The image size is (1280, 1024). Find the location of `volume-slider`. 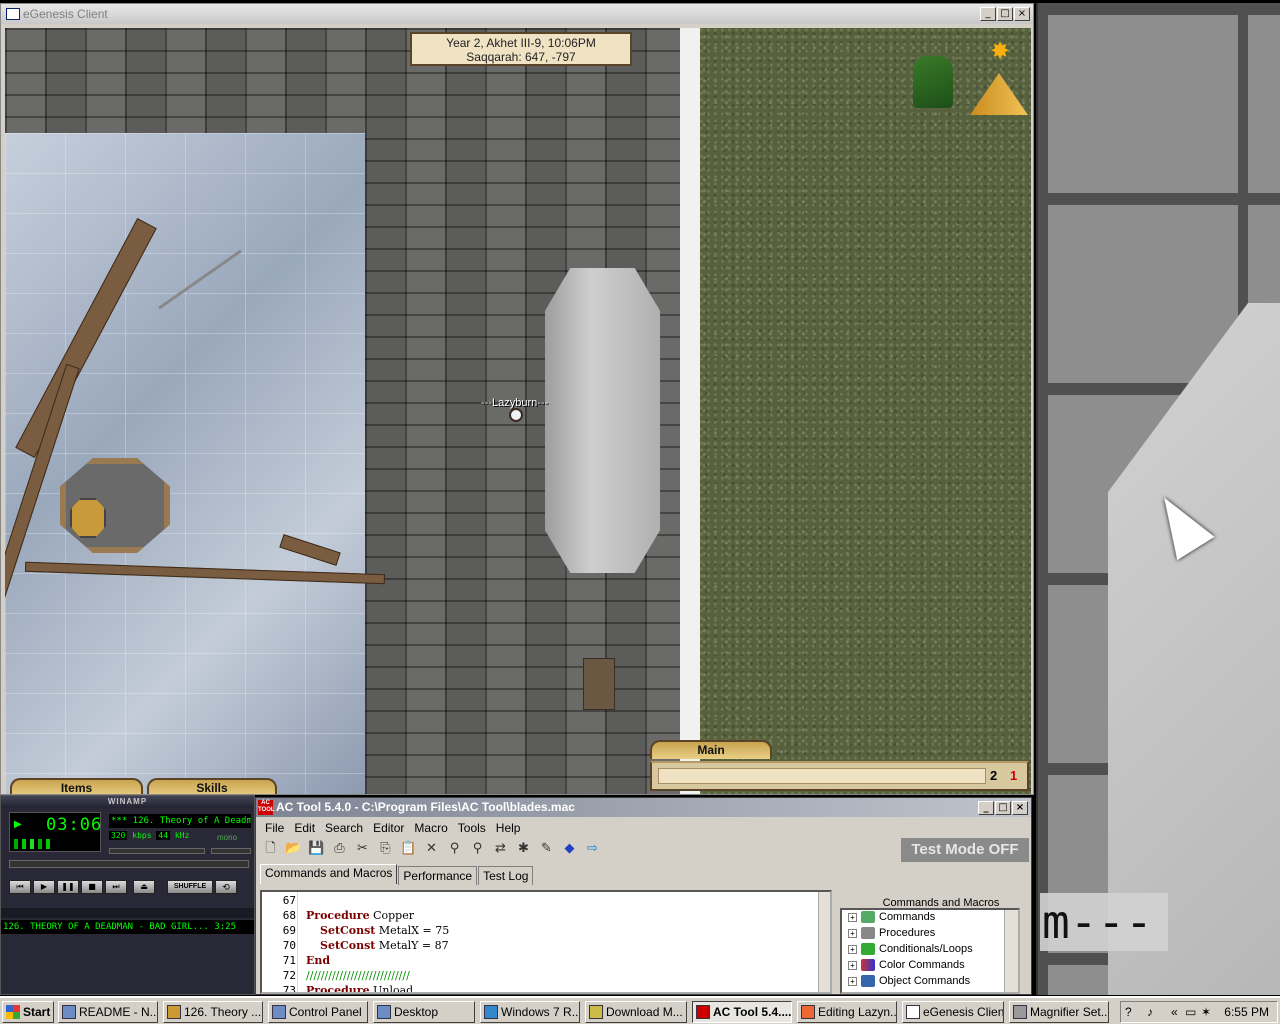

volume-slider is located at coordinates (157, 851).